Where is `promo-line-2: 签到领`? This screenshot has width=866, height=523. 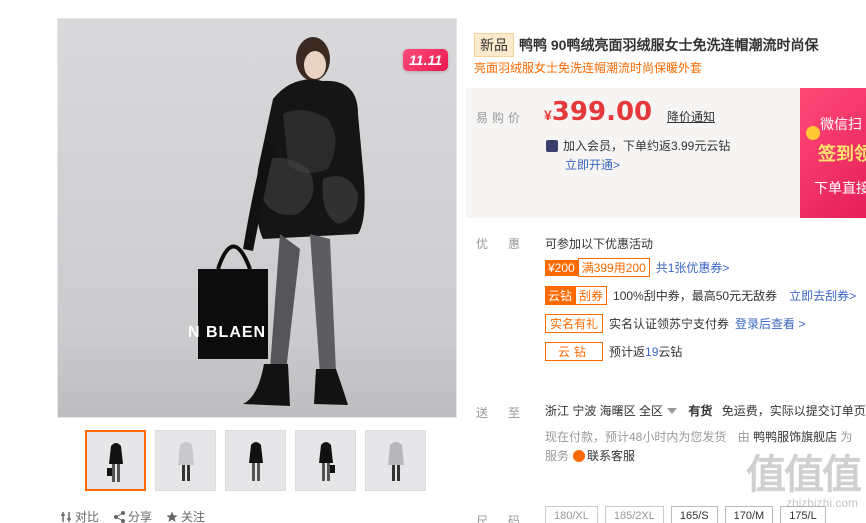 promo-line-2: 签到领 is located at coordinates (842, 154).